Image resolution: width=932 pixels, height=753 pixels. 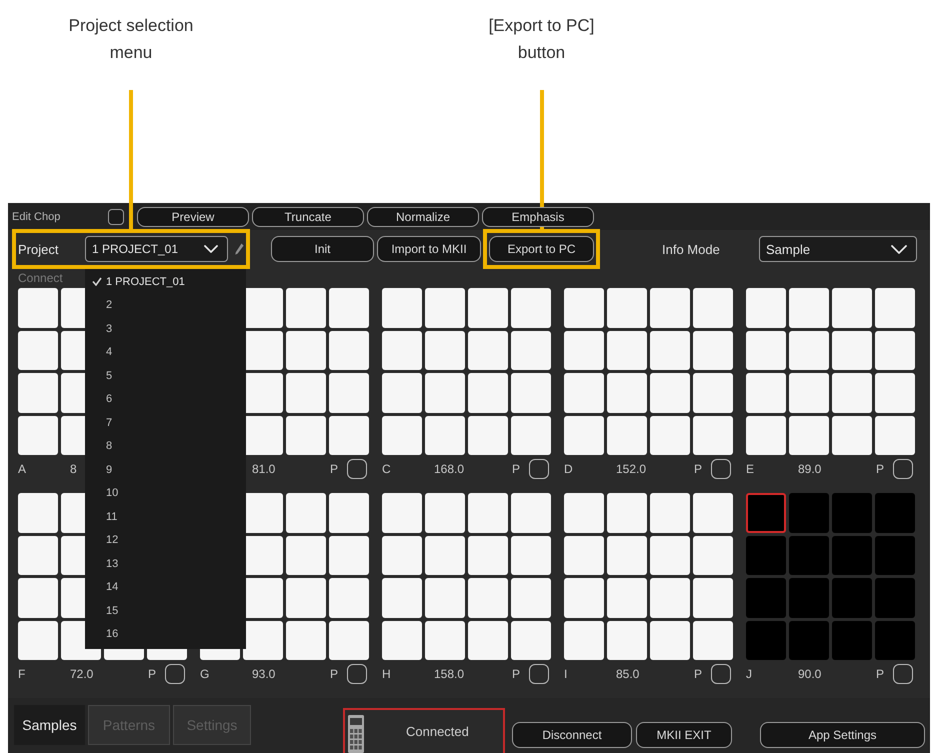 I want to click on edit-chop-label: Edit Chop, so click(x=37, y=216).